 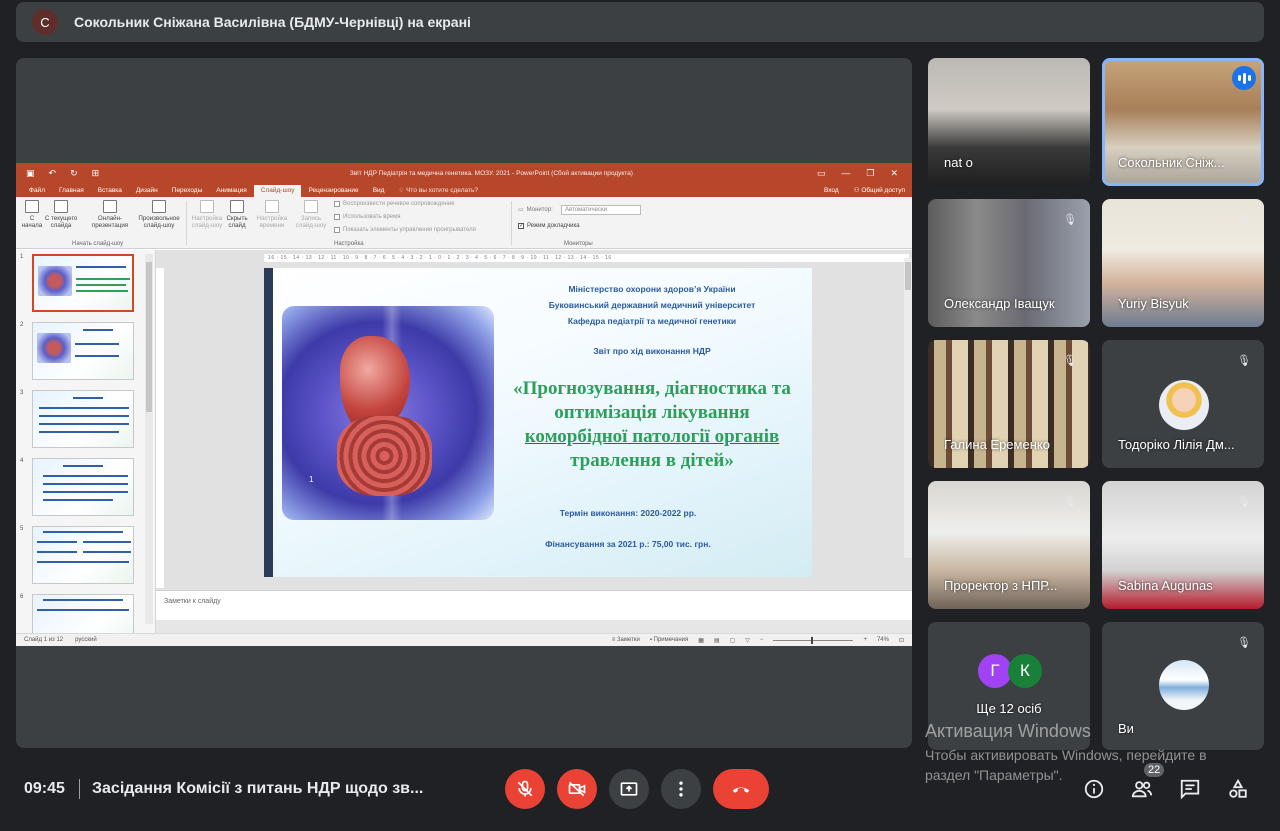 I want to click on activities-button, so click(x=1238, y=789).